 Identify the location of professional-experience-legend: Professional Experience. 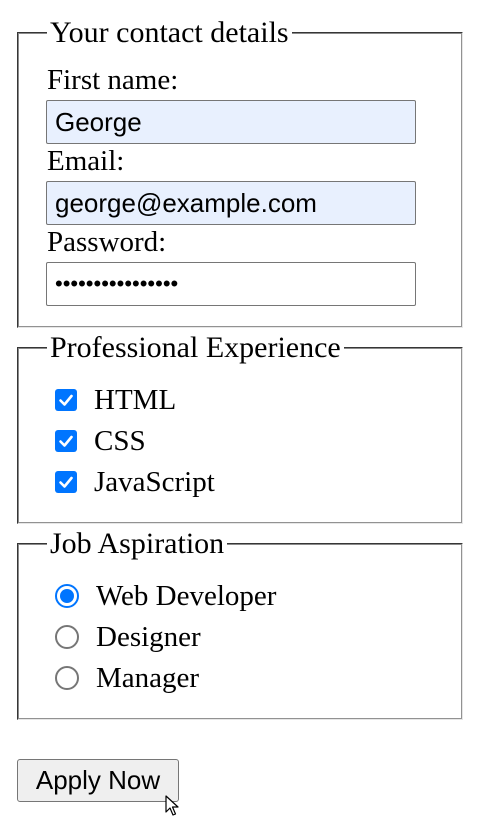
(195, 348).